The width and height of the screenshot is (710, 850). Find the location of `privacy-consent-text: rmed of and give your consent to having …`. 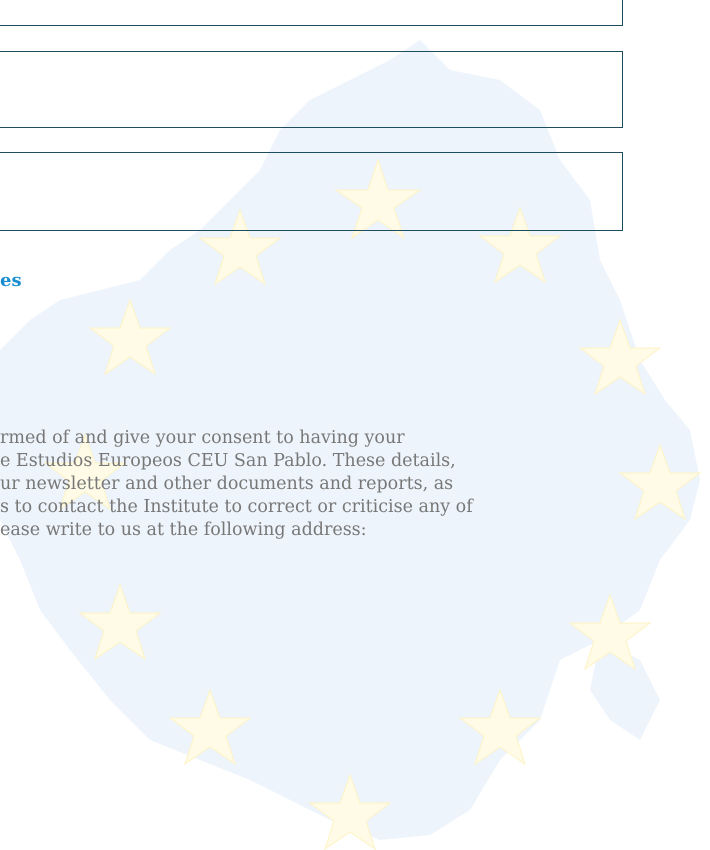

privacy-consent-text: rmed of and give your consent to having … is located at coordinates (355, 484).